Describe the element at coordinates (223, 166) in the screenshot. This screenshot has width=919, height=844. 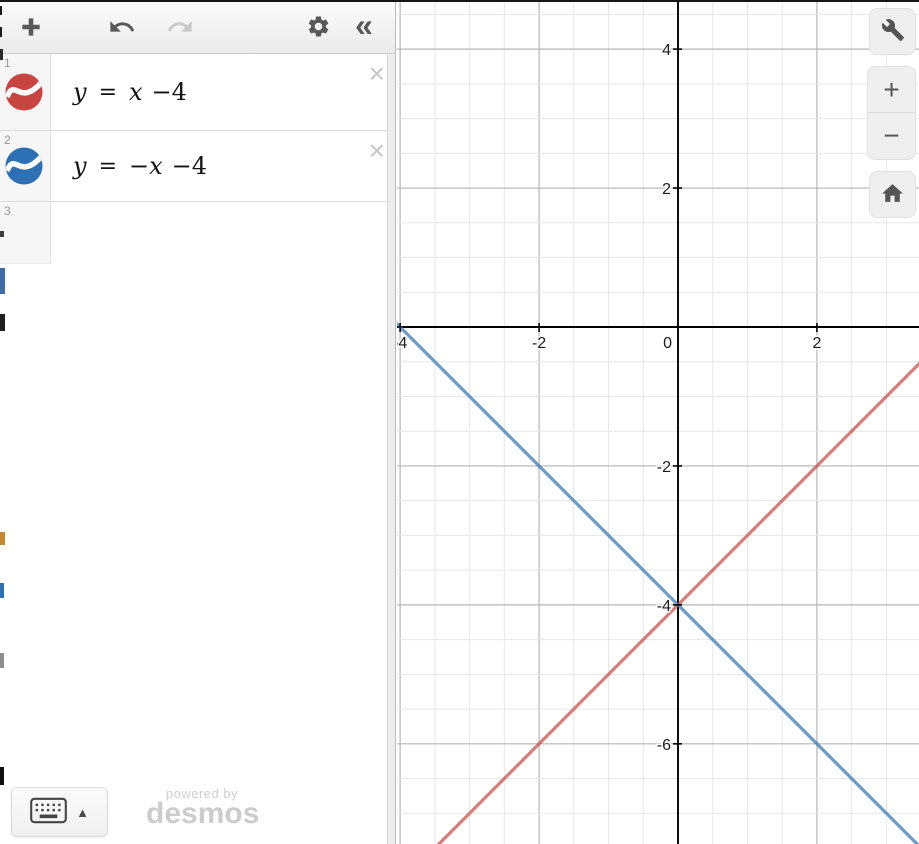
I see `expression-input: y = −x −4` at that location.